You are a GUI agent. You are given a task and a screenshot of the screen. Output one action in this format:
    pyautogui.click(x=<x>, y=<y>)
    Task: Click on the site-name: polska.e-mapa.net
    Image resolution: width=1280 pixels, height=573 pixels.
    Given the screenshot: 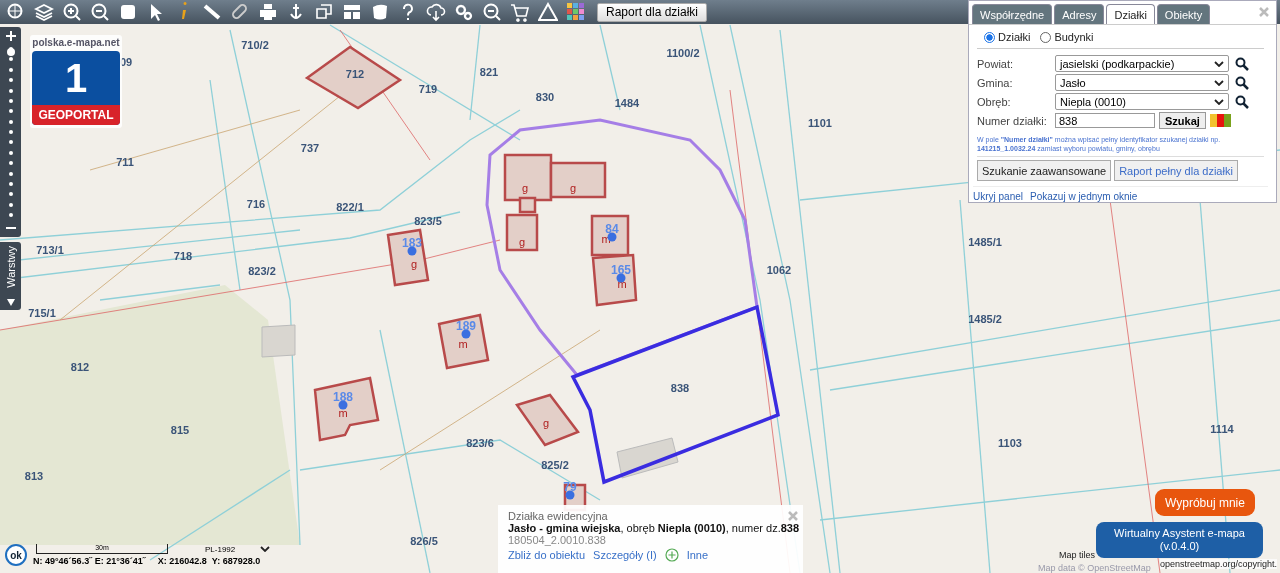 What is the action you would take?
    pyautogui.click(x=76, y=42)
    